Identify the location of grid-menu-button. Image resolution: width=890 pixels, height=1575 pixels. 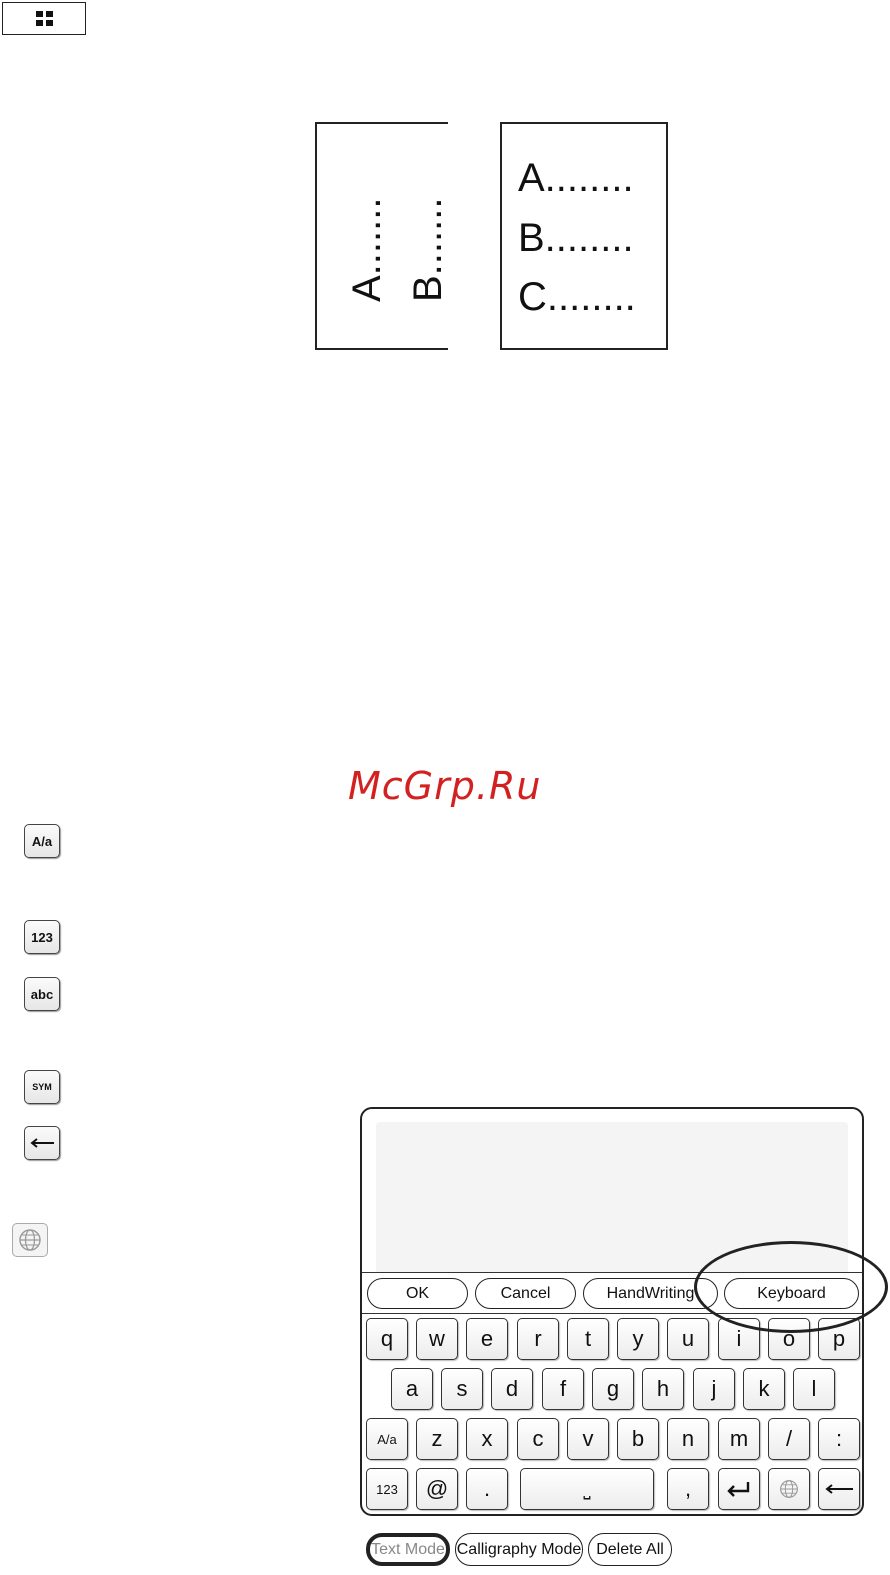
(44, 18).